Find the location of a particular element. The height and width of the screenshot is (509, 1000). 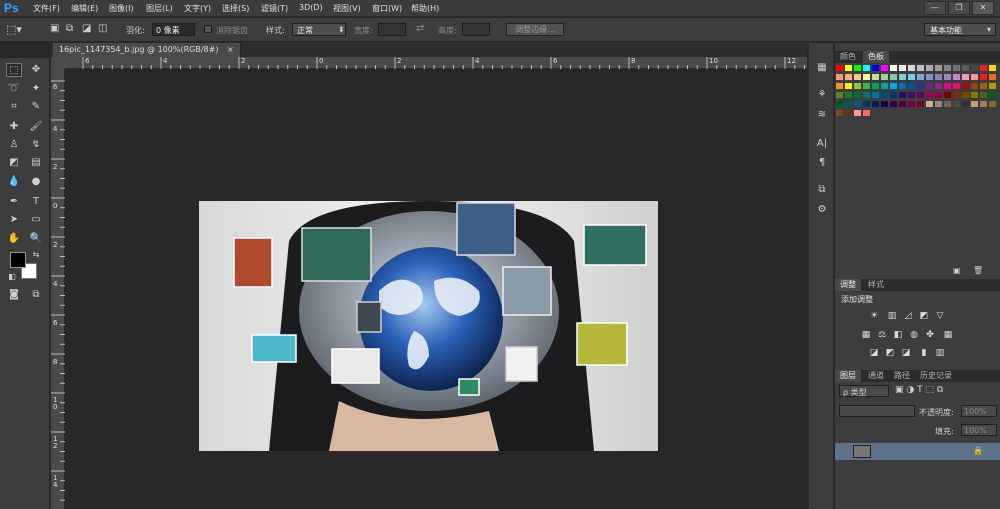

brush-presets-icon: ⚘ is located at coordinates (822, 95).